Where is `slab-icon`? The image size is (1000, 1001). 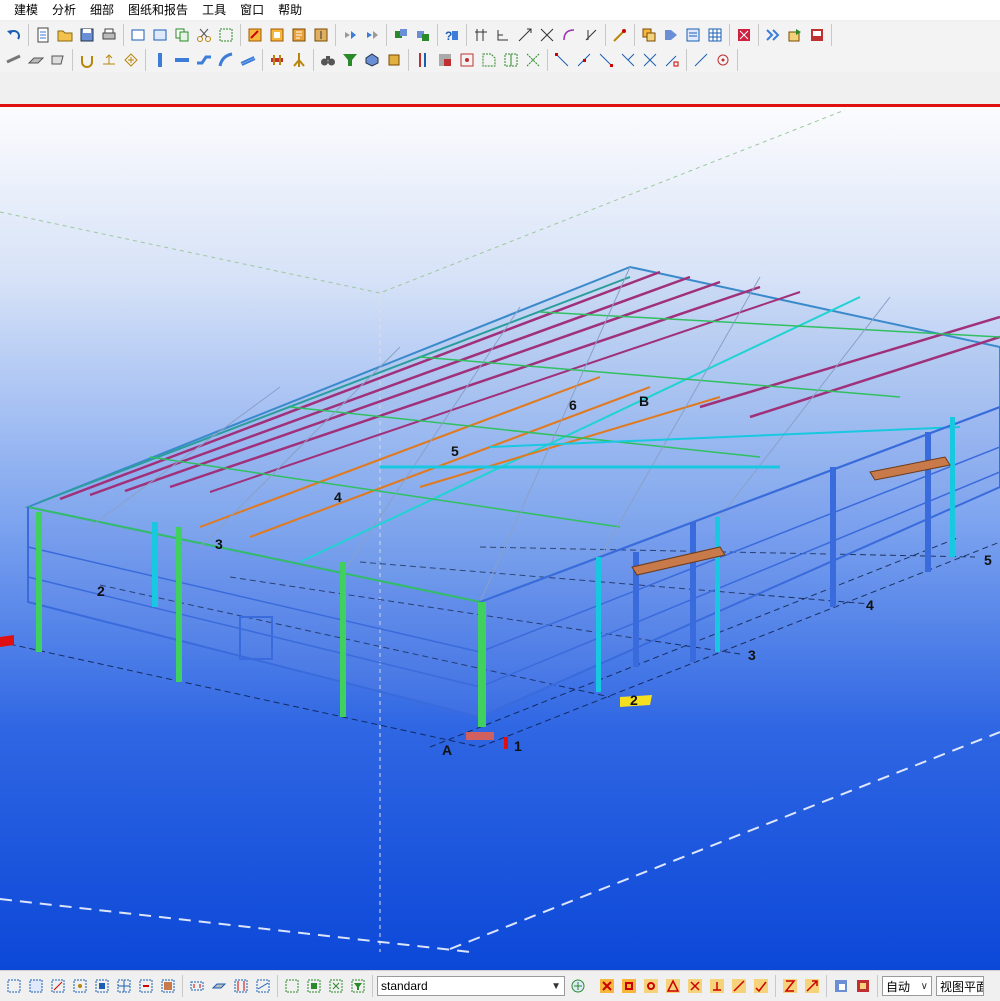
slab-icon is located at coordinates (36, 60).